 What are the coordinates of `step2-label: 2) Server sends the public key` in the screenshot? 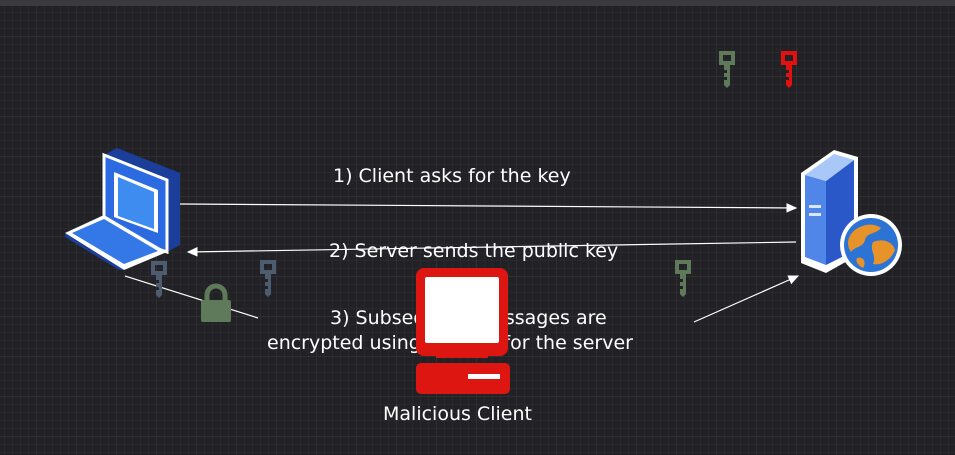 It's located at (474, 251).